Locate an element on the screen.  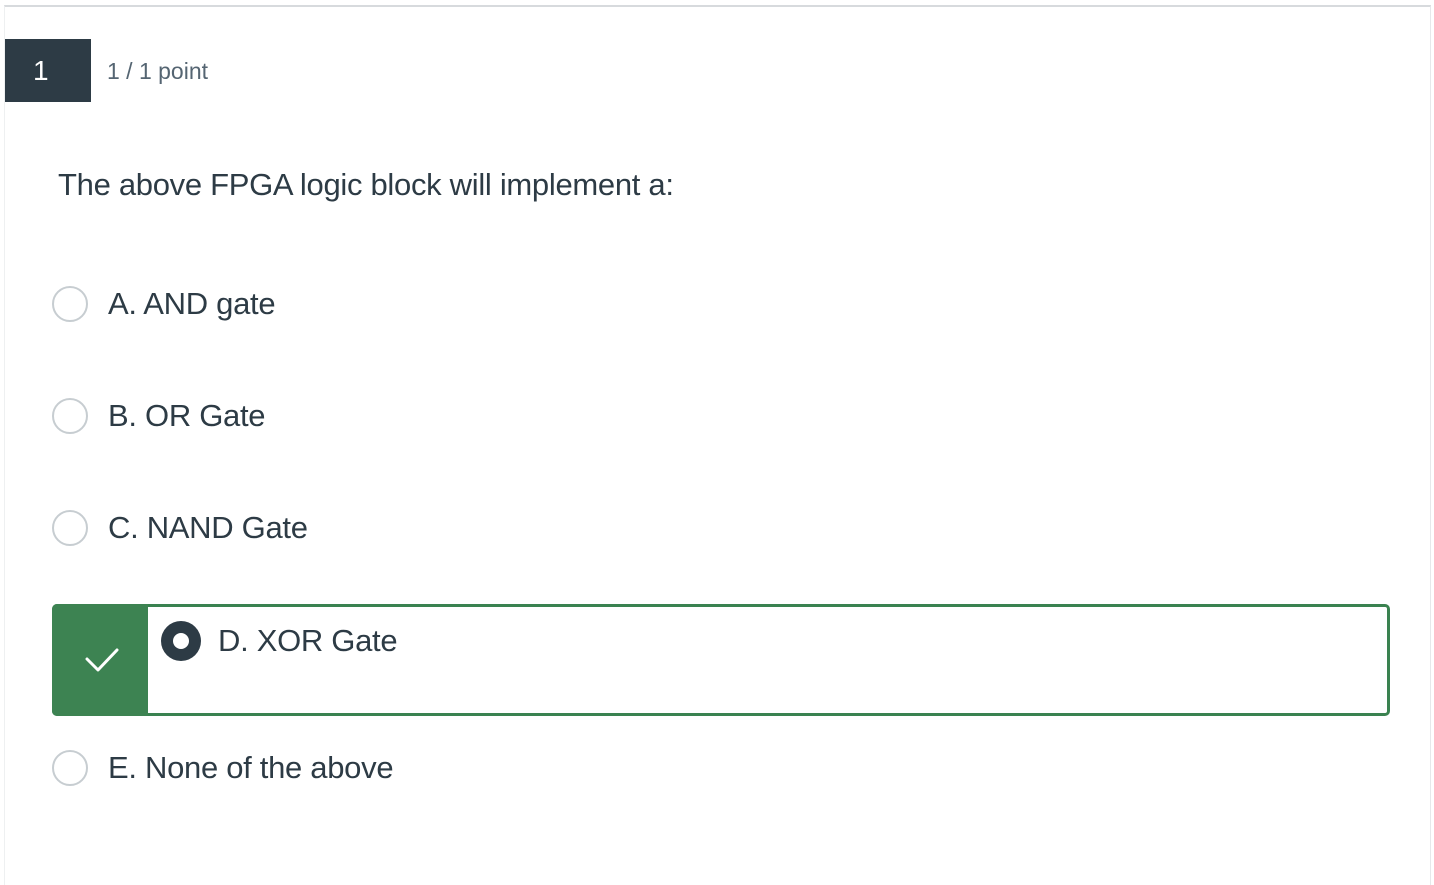
answer-option-c: C. NAND Gate is located at coordinates (180, 528).